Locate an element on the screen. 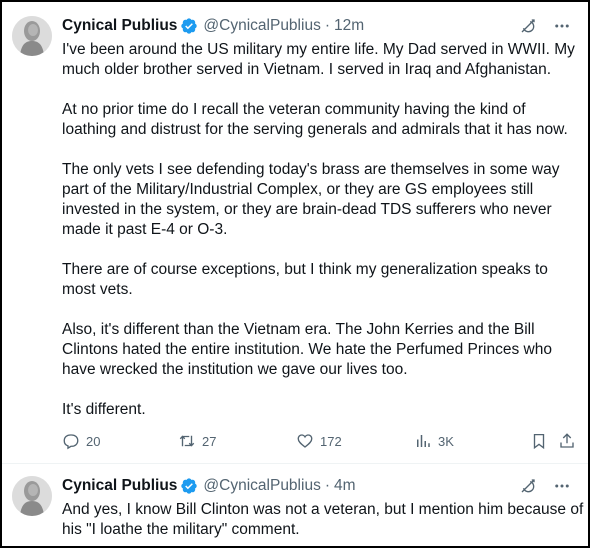 The image size is (590, 548). share-icon is located at coordinates (567, 440).